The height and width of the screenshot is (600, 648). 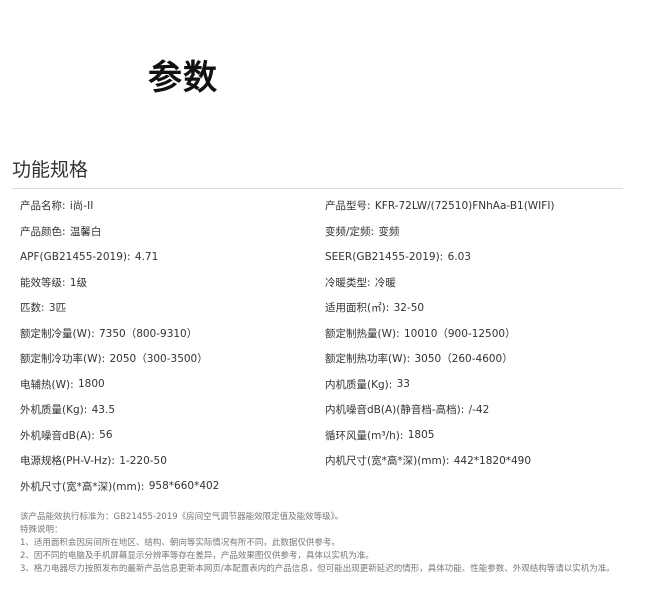 I want to click on spec-label: 适用面积(㎡):, so click(x=357, y=308).